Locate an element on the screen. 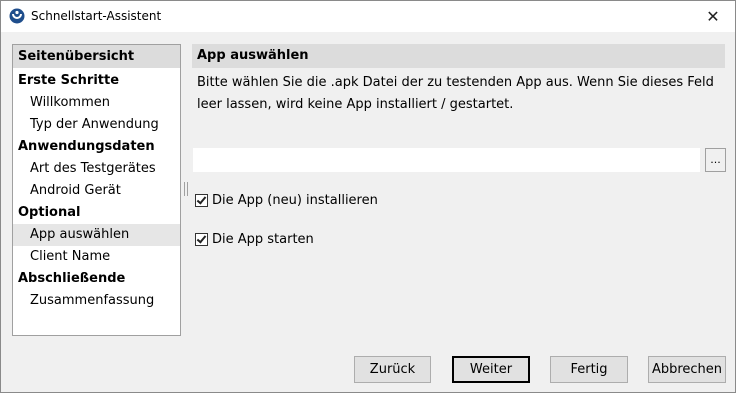  install-app-checkbox is located at coordinates (201, 200).